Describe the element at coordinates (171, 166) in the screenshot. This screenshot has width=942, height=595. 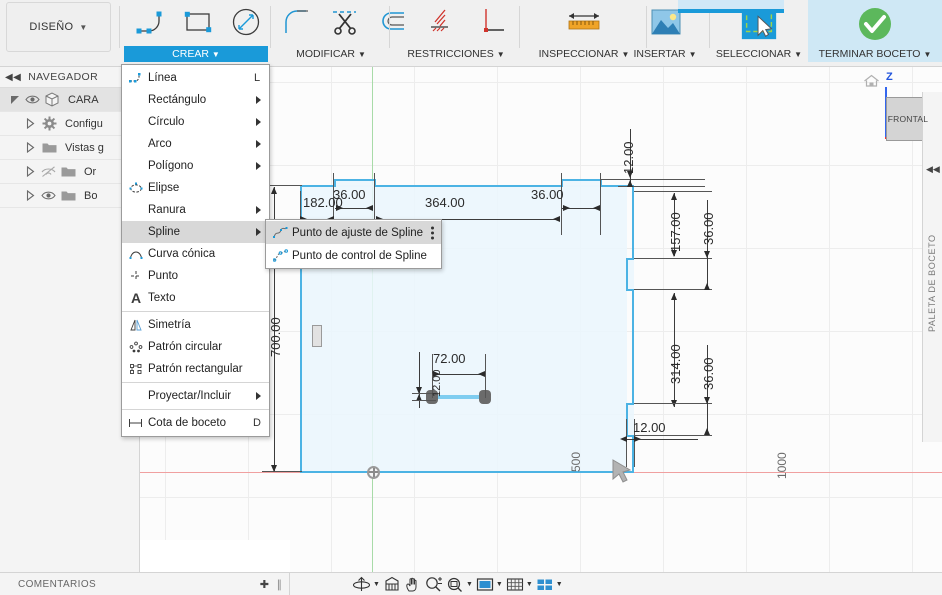
I see `menu-item-label: Polígono` at that location.